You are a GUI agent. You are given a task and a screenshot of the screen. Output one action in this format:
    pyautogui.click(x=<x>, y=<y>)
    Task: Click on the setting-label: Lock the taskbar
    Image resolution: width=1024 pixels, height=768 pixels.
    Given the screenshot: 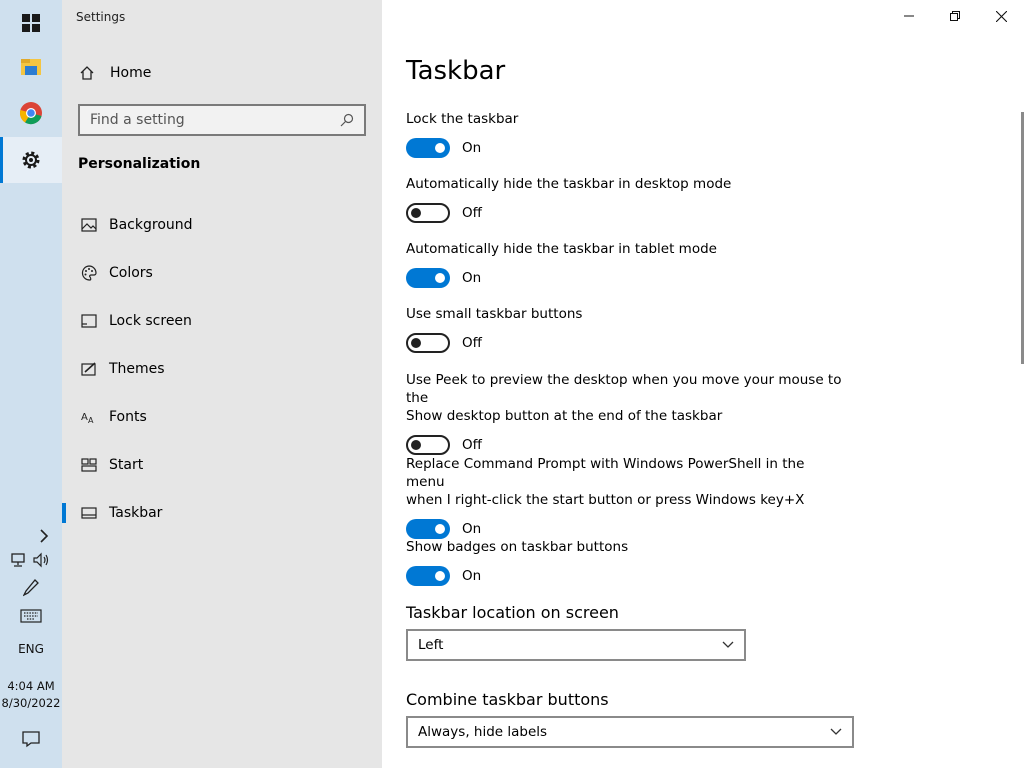 What is the action you would take?
    pyautogui.click(x=462, y=119)
    